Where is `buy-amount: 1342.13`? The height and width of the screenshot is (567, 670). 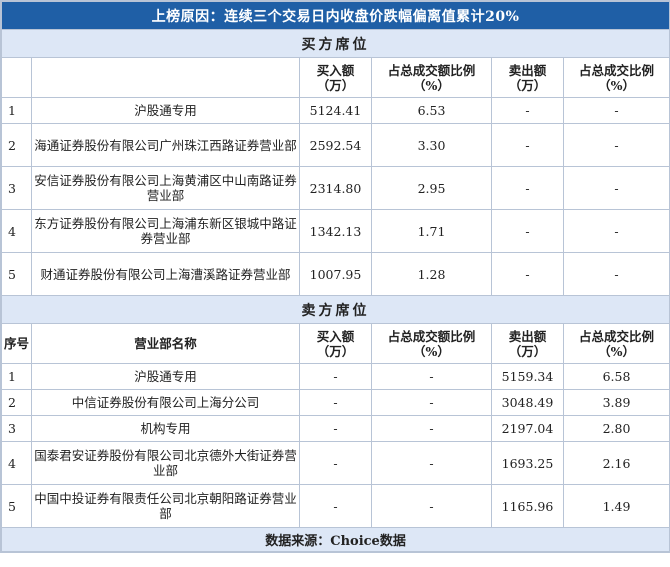
buy-amount: 1342.13 is located at coordinates (335, 231).